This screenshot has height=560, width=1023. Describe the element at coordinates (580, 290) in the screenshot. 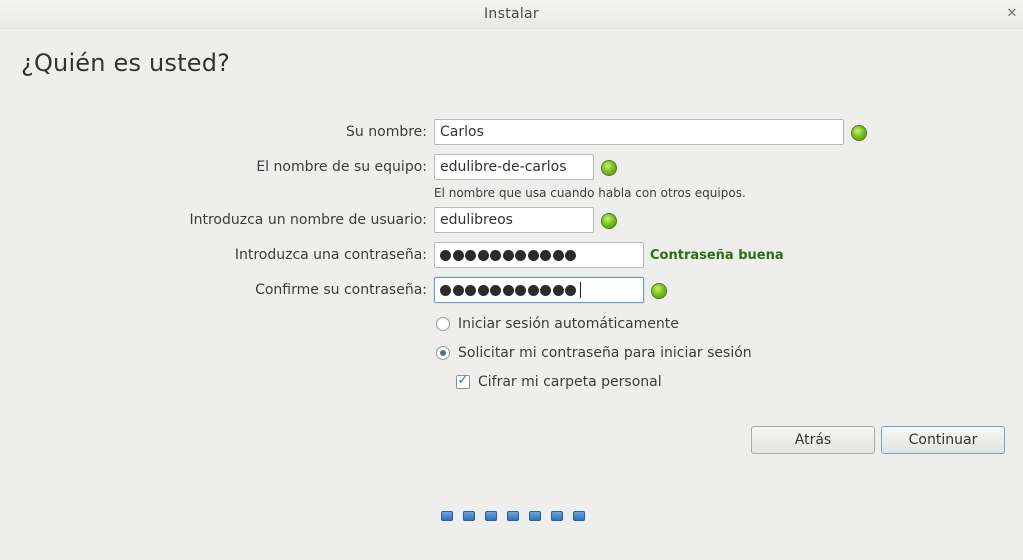

I see `text-cursor` at that location.